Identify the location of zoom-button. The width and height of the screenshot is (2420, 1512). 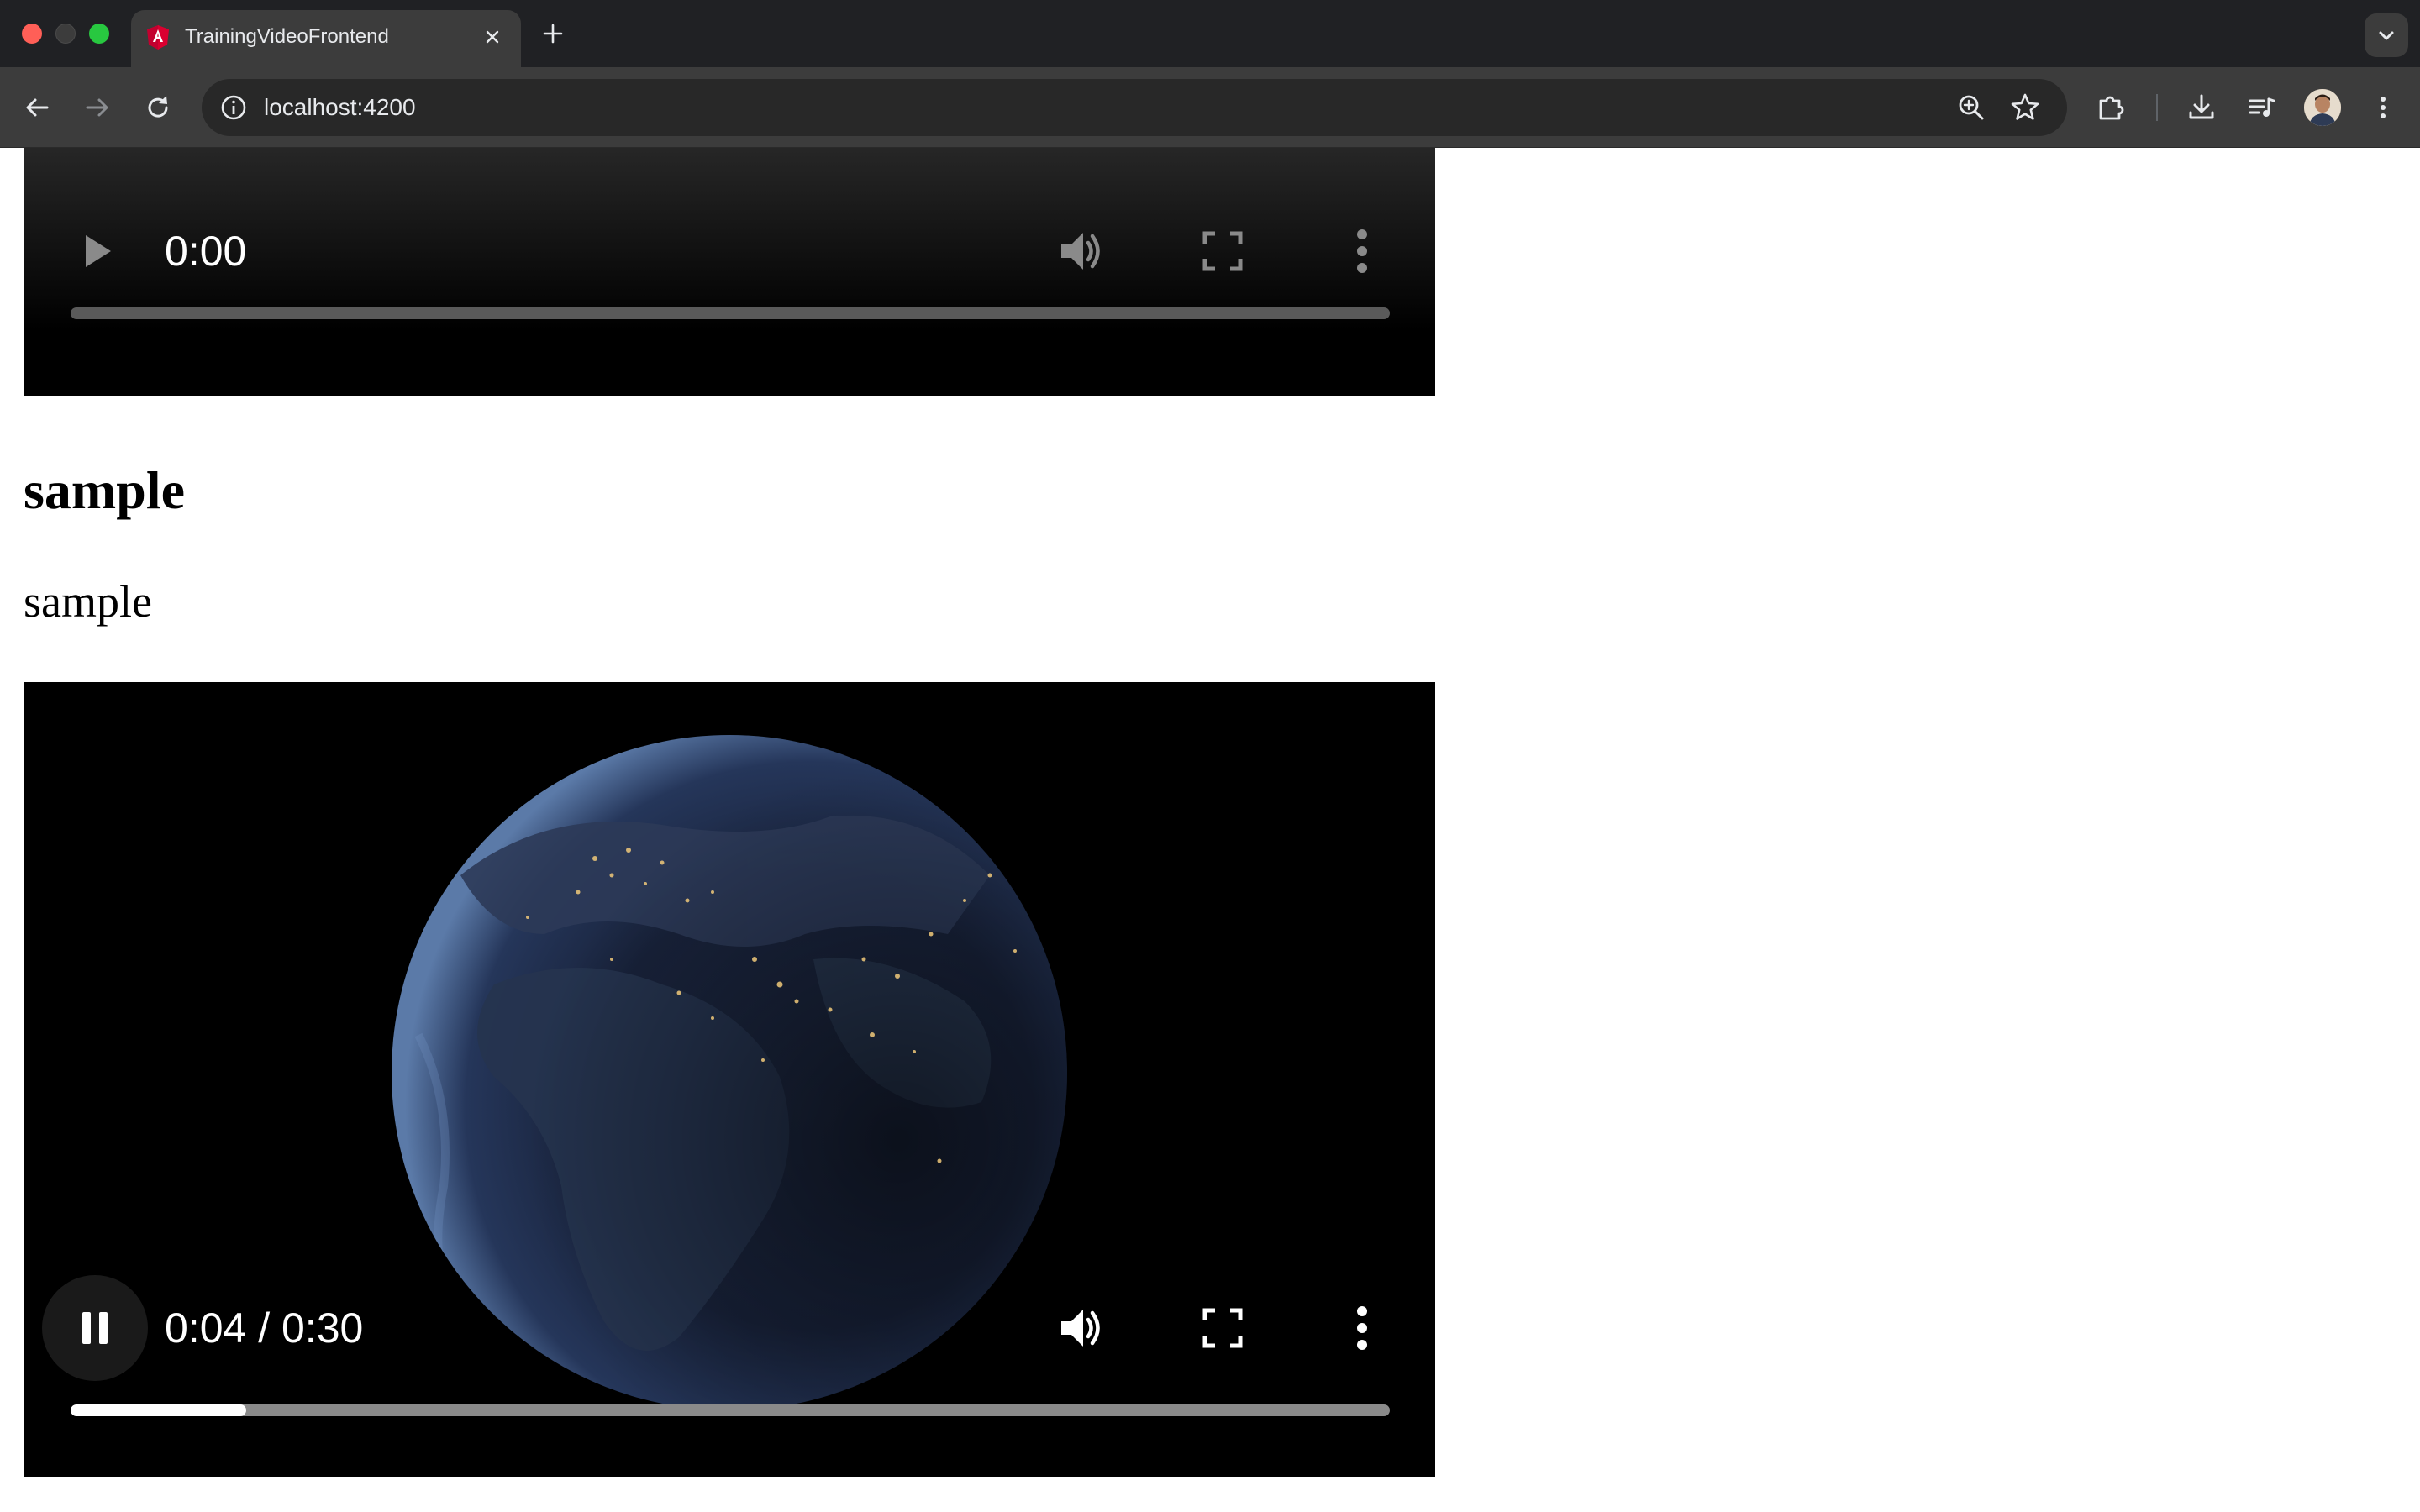
(1971, 107).